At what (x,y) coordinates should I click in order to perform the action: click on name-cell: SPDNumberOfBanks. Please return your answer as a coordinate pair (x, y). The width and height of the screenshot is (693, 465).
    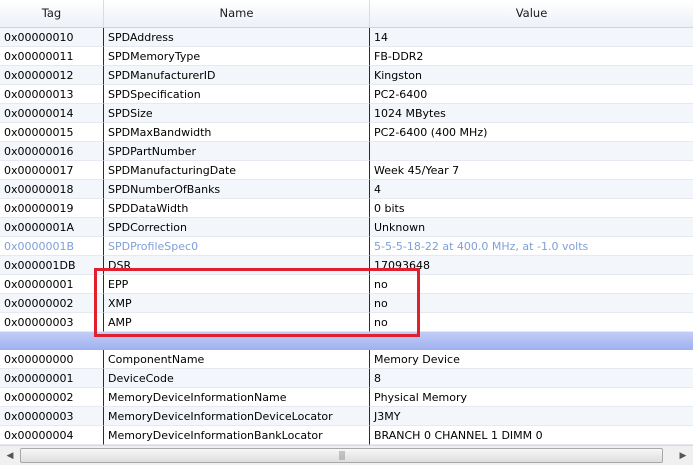
    Looking at the image, I should click on (237, 189).